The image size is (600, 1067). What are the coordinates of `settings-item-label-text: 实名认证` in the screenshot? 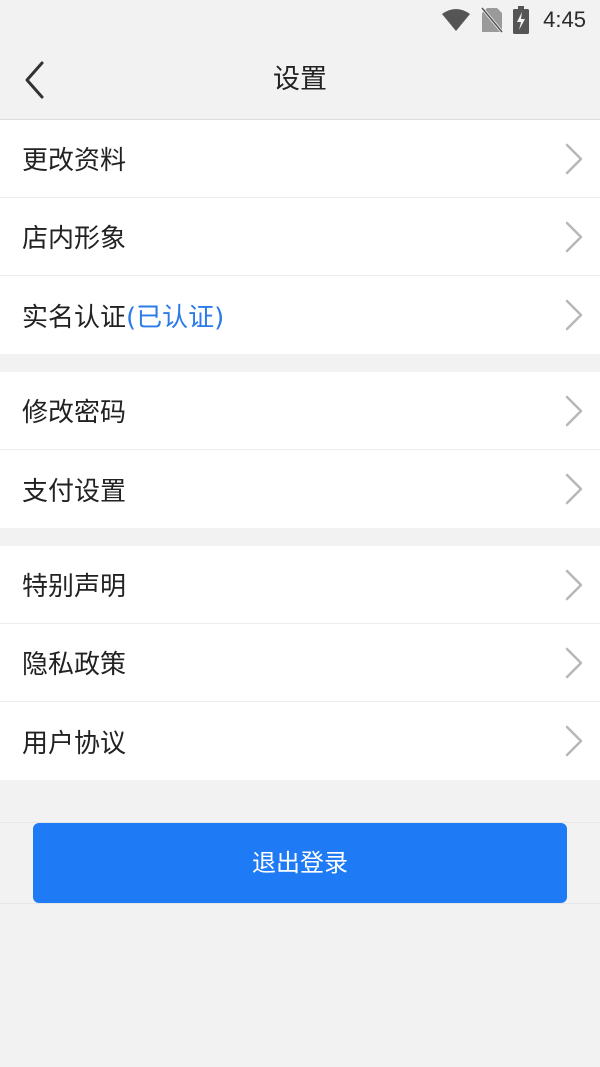 It's located at (74, 317).